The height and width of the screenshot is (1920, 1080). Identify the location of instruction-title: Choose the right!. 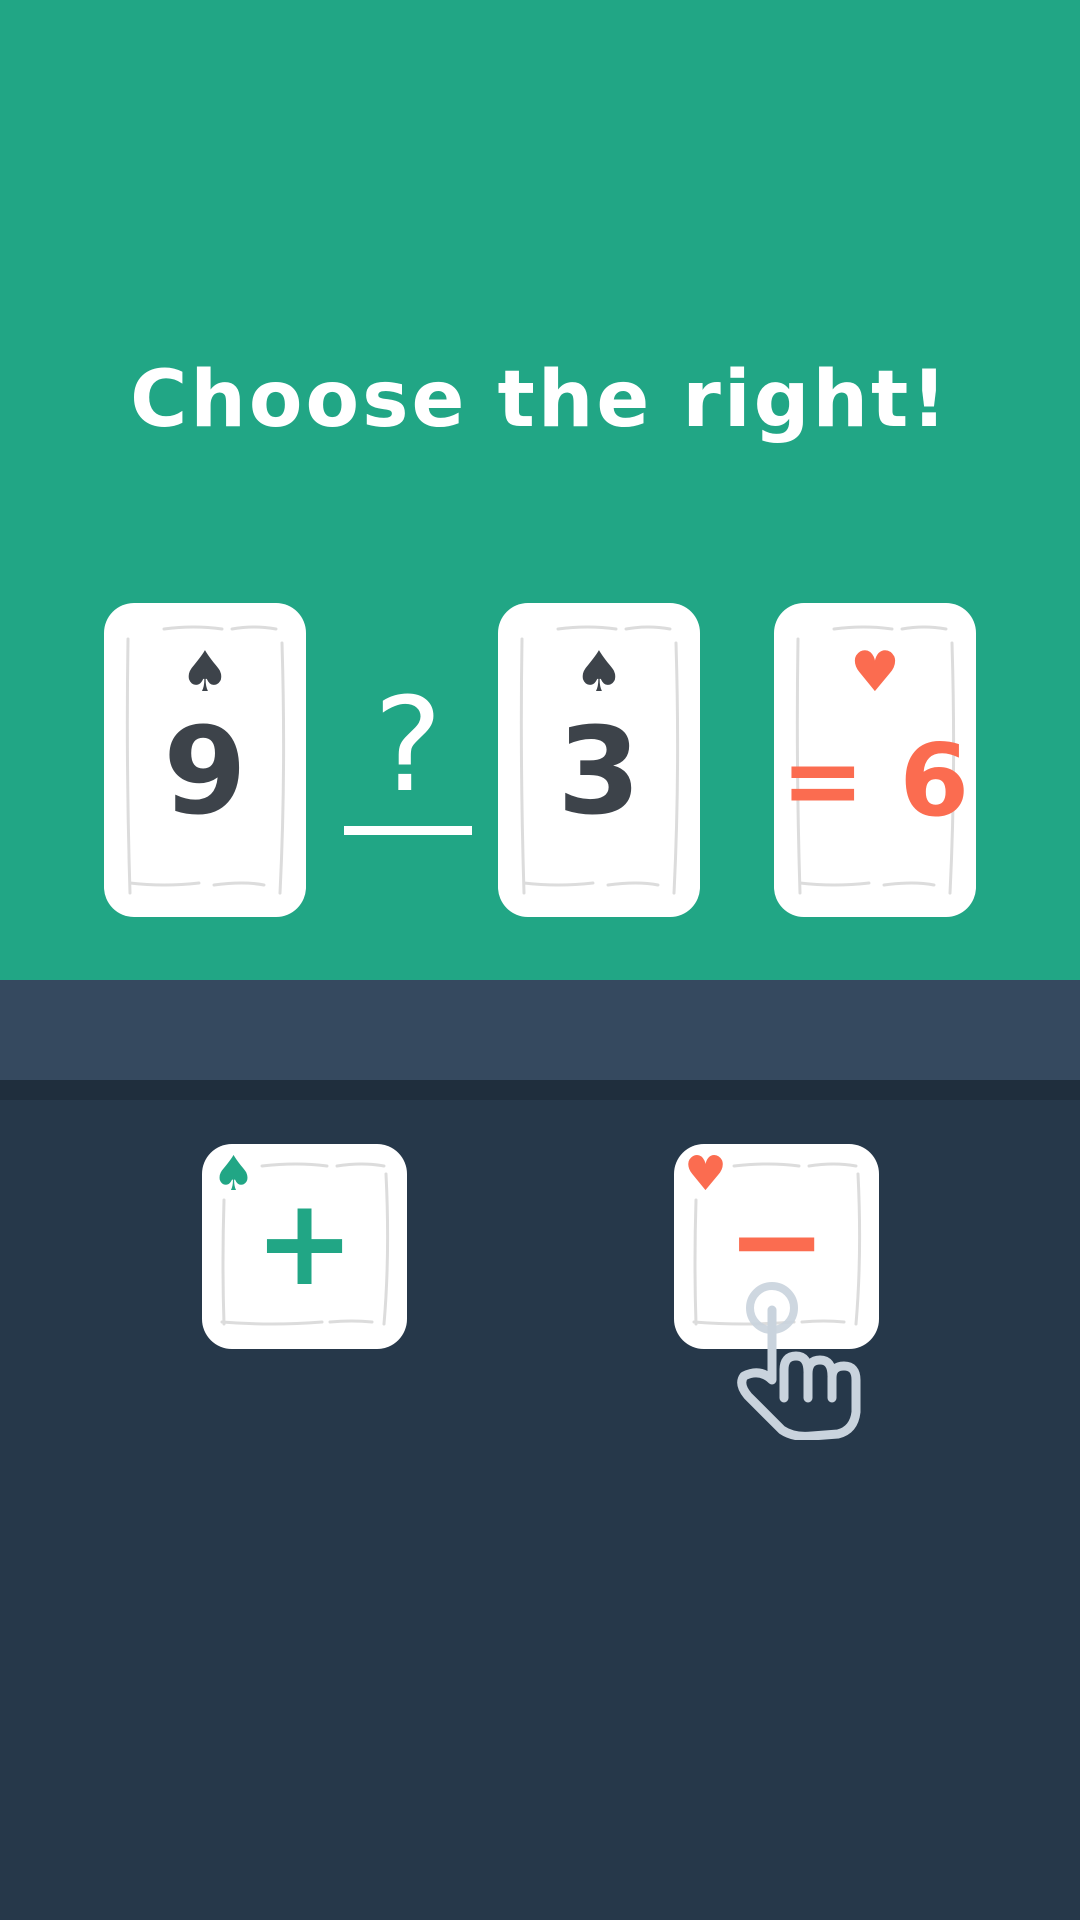
(540, 400).